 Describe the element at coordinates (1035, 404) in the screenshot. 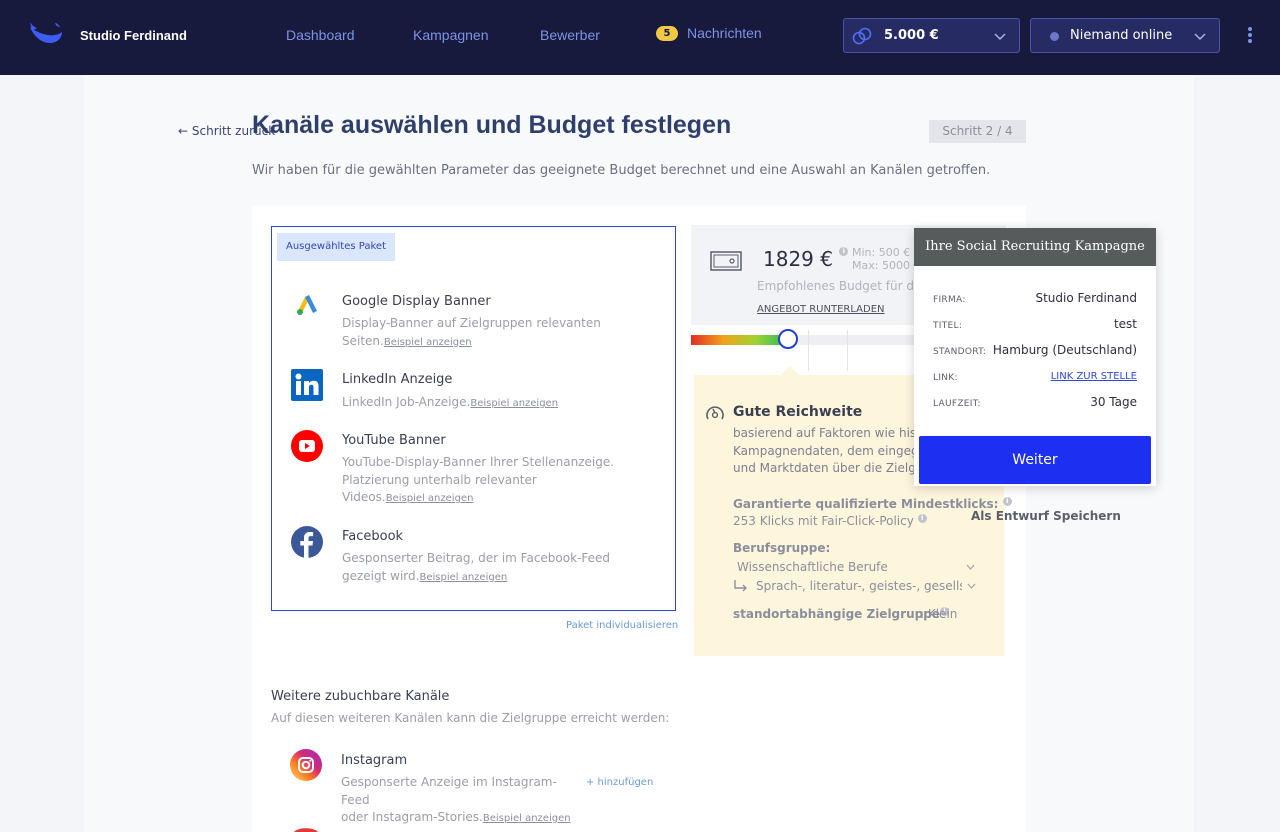

I see `summary-row-duration: LAUFZEIT: 30 Tage` at that location.